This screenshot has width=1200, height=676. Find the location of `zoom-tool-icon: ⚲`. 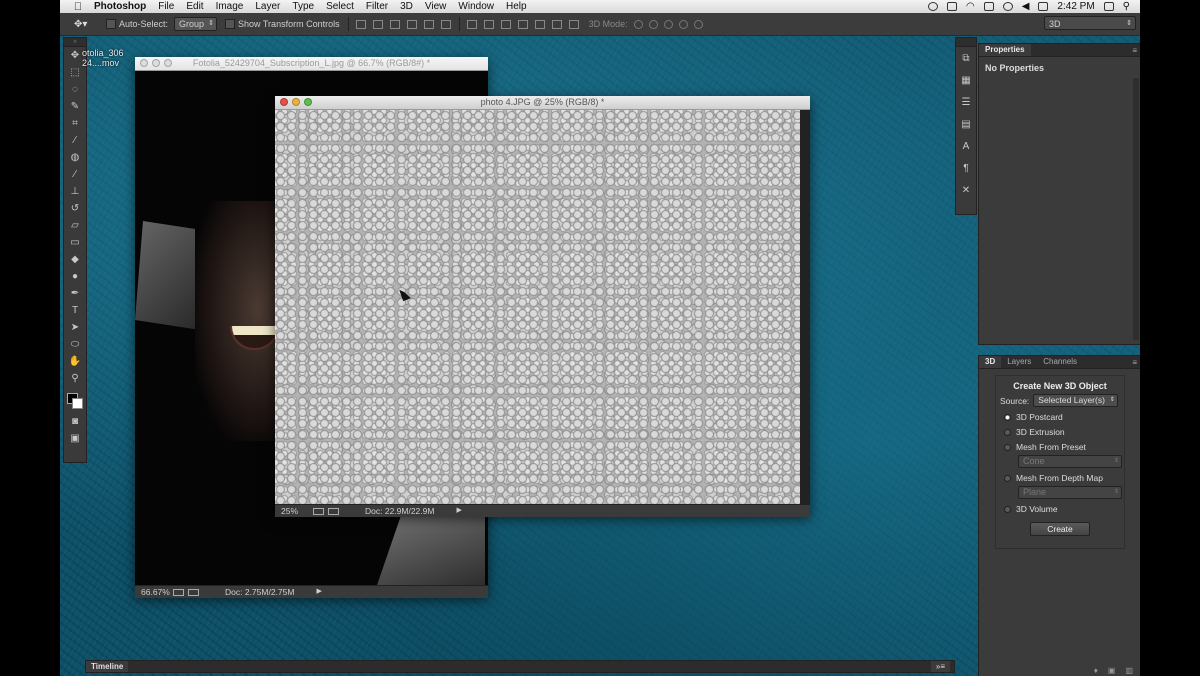

zoom-tool-icon: ⚲ is located at coordinates (75, 378).